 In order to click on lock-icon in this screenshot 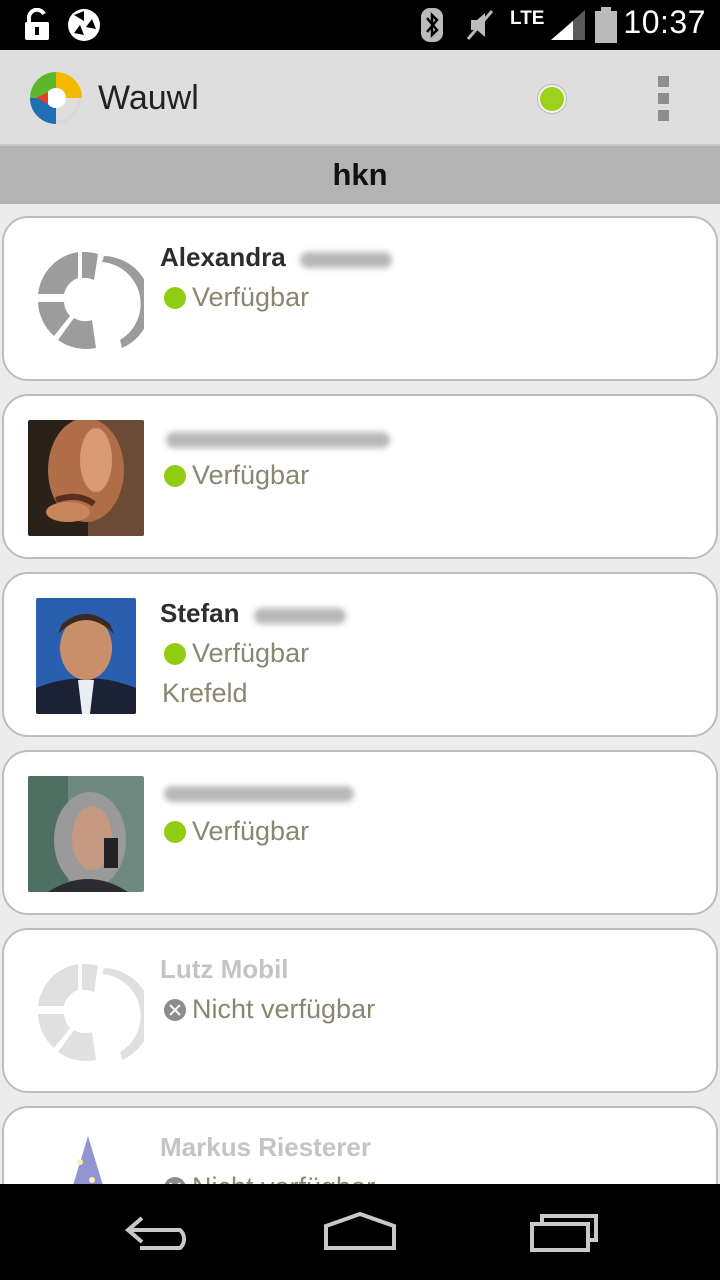, I will do `click(37, 25)`.